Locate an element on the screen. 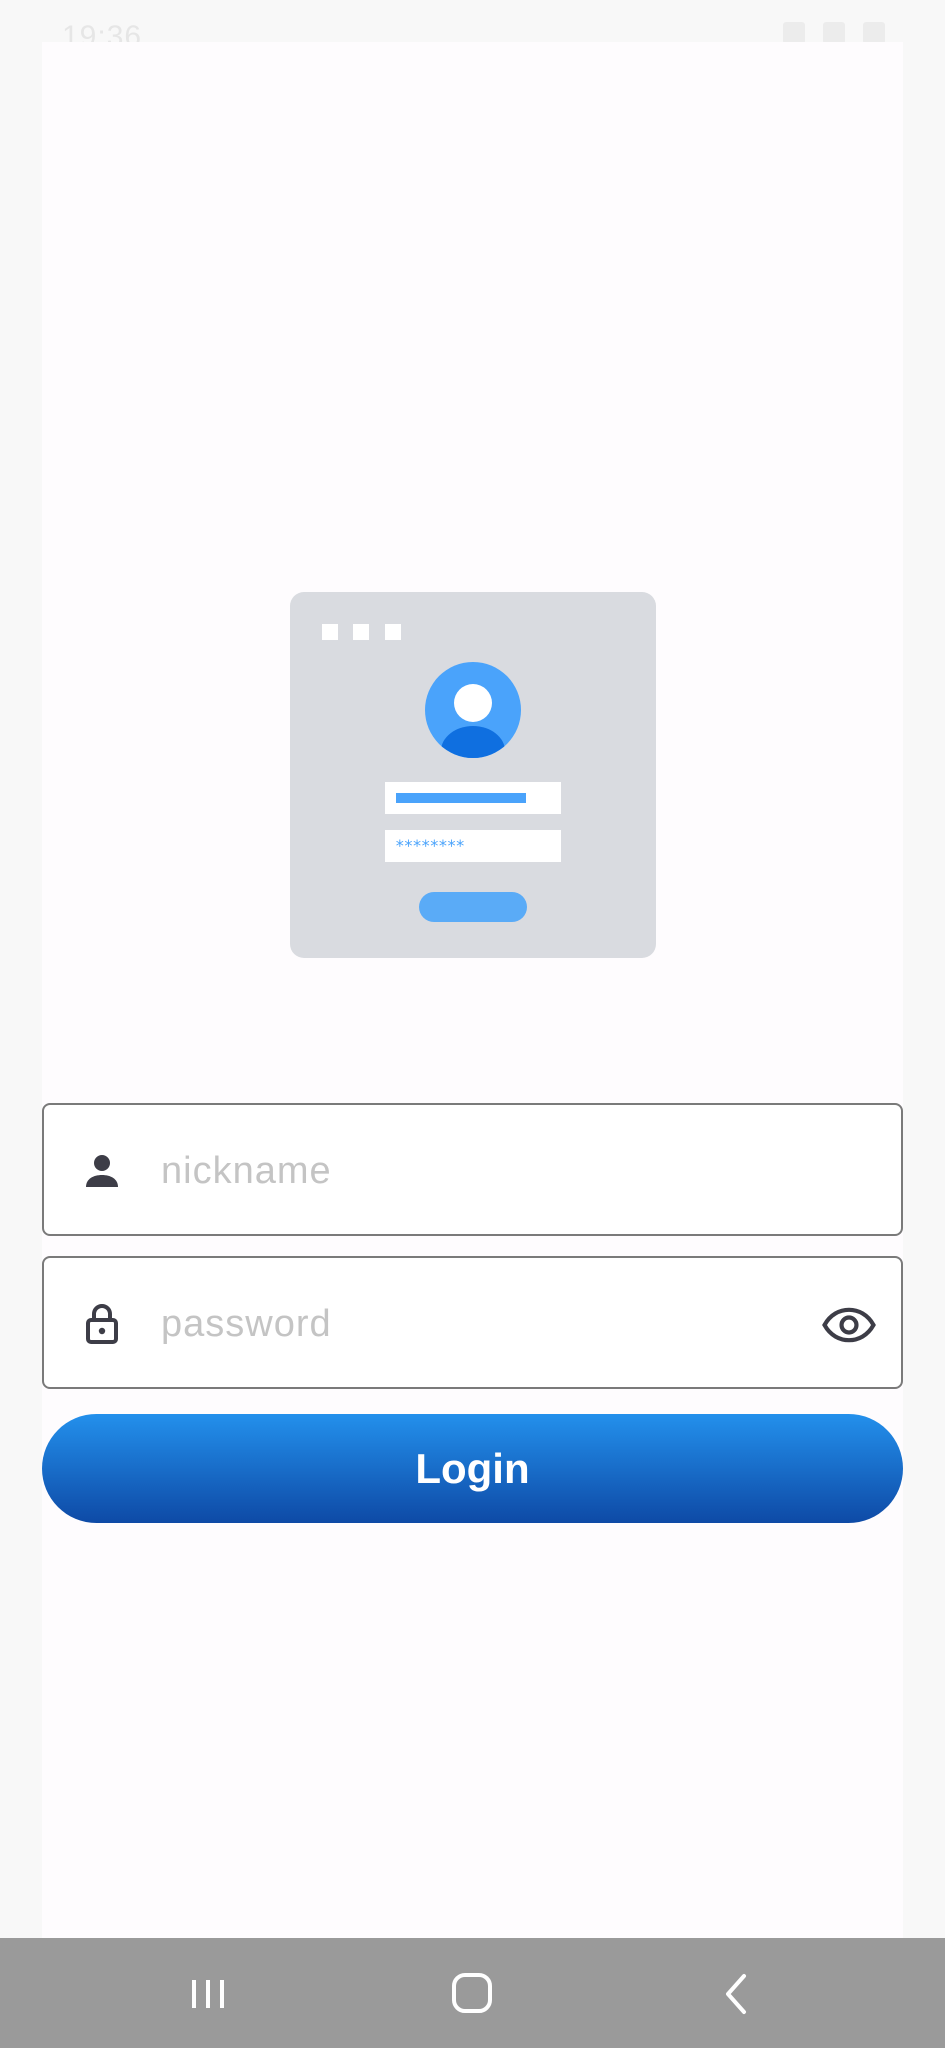 The width and height of the screenshot is (945, 2048). wifi-icon is located at coordinates (834, 33).